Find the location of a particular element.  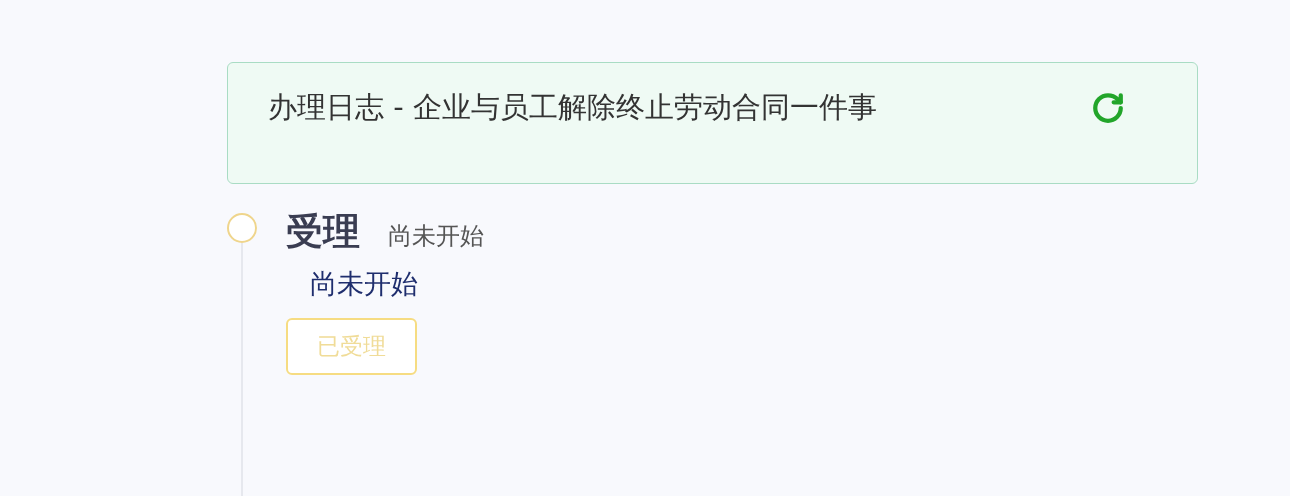

card-title: 办理日志 - 企业与员工解除终止劳动合同一件事 is located at coordinates (573, 107).